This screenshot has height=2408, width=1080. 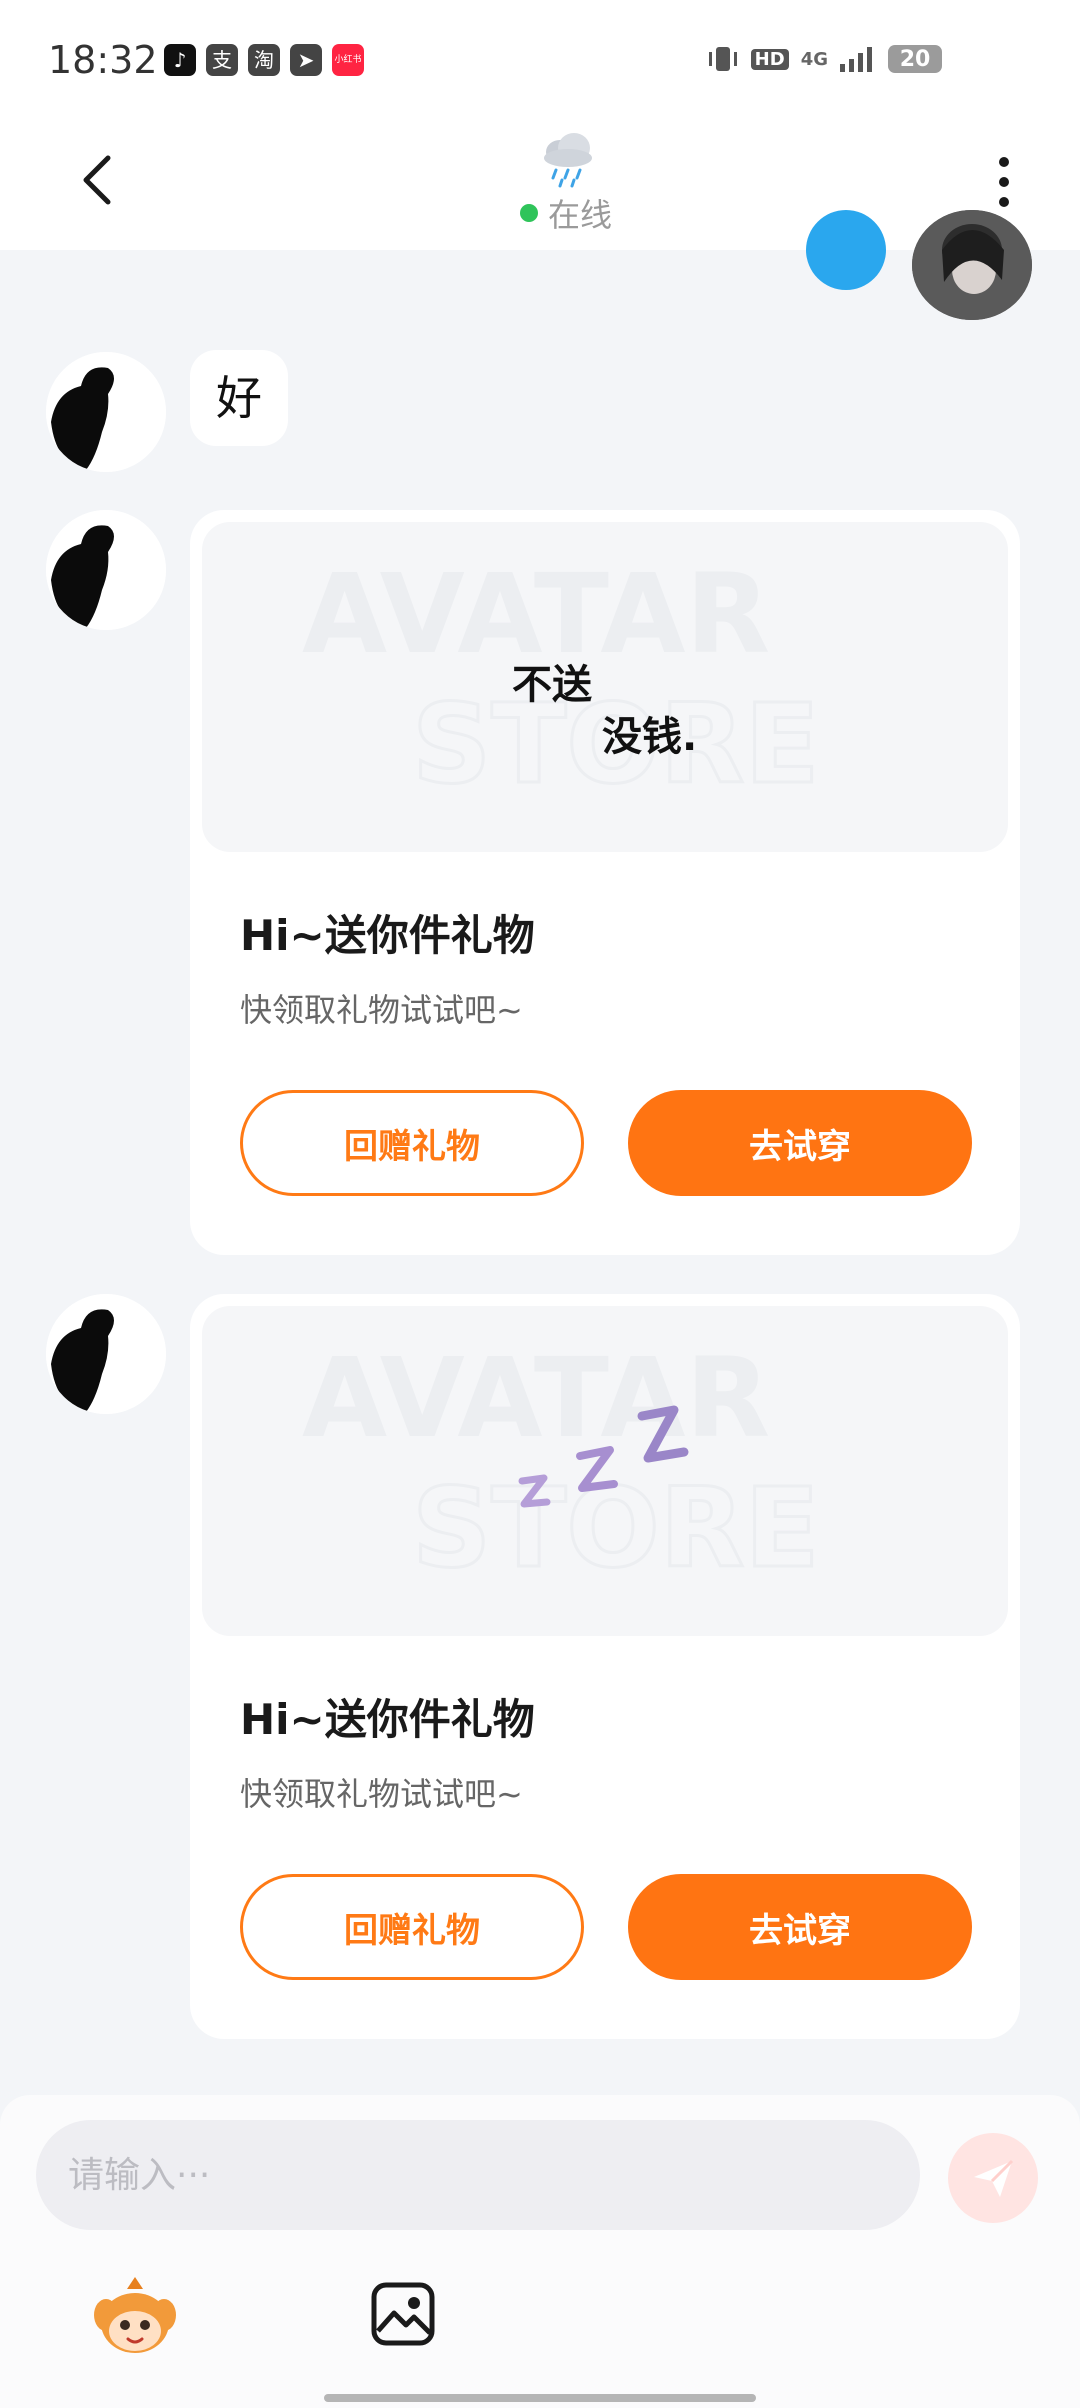 I want to click on input-panel, so click(x=540, y=2251).